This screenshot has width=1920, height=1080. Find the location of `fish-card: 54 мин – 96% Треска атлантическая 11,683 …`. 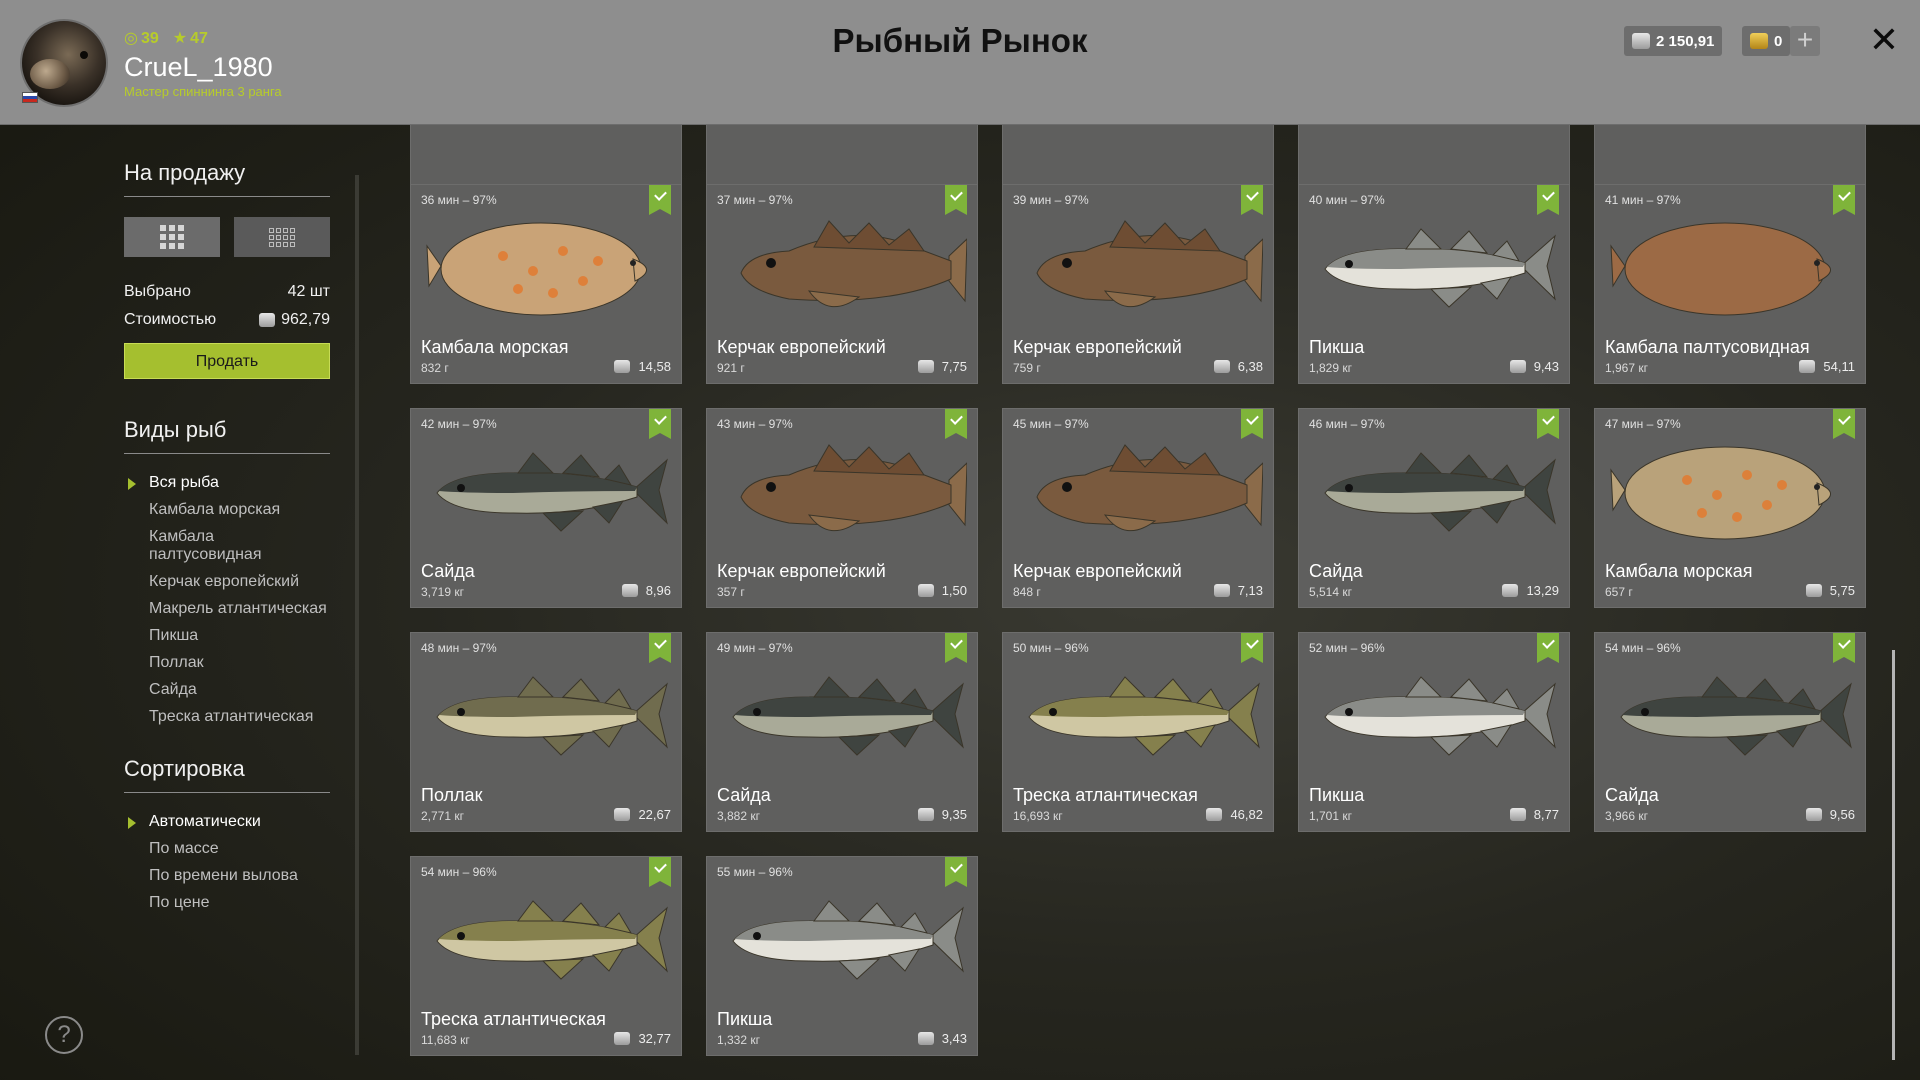

fish-card: 54 мин – 96% Треска атлантическая 11,683 … is located at coordinates (546, 956).